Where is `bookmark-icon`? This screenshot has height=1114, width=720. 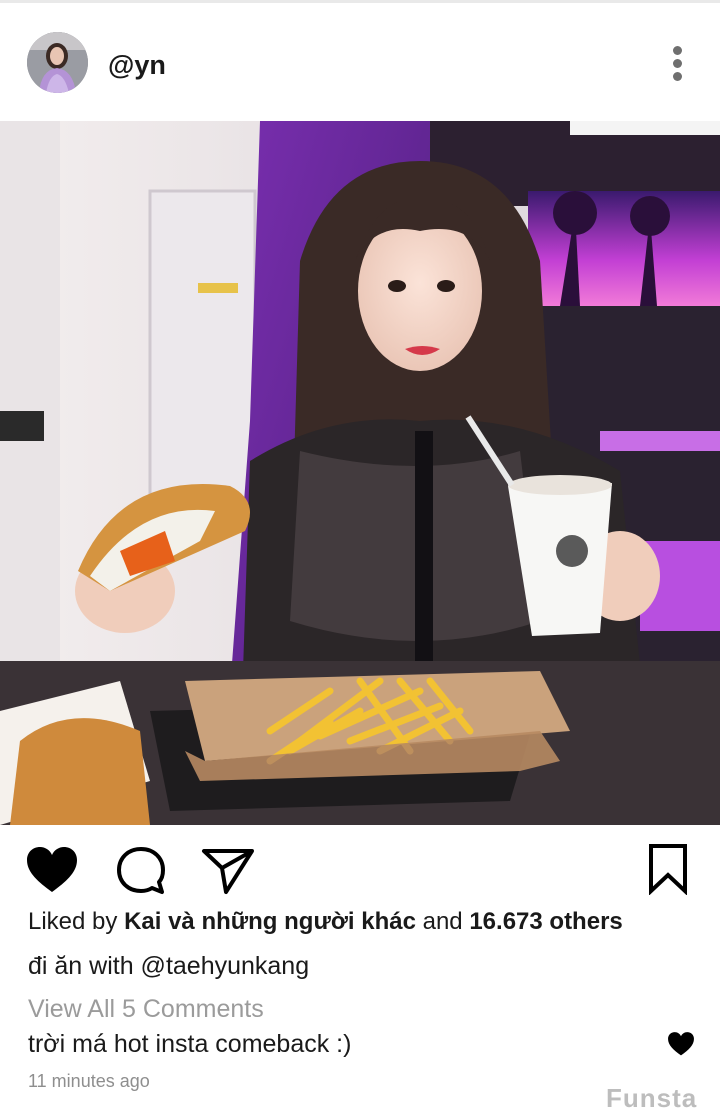 bookmark-icon is located at coordinates (668, 870).